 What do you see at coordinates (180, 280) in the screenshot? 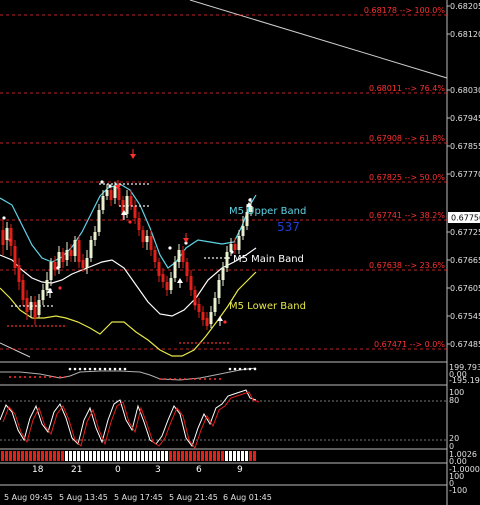
I see `up-arrow-icon` at bounding box center [180, 280].